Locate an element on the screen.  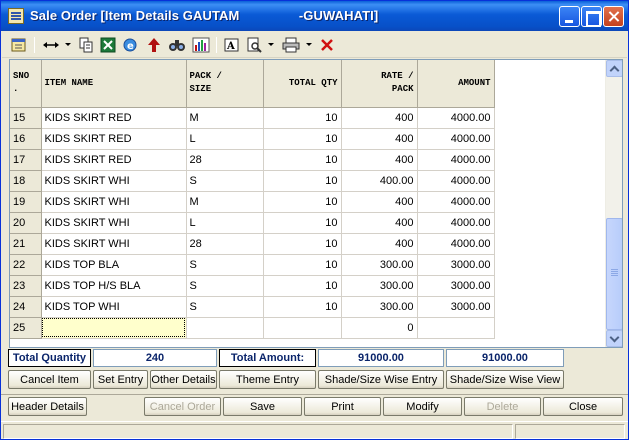
scroll-up-icon is located at coordinates (614, 68).